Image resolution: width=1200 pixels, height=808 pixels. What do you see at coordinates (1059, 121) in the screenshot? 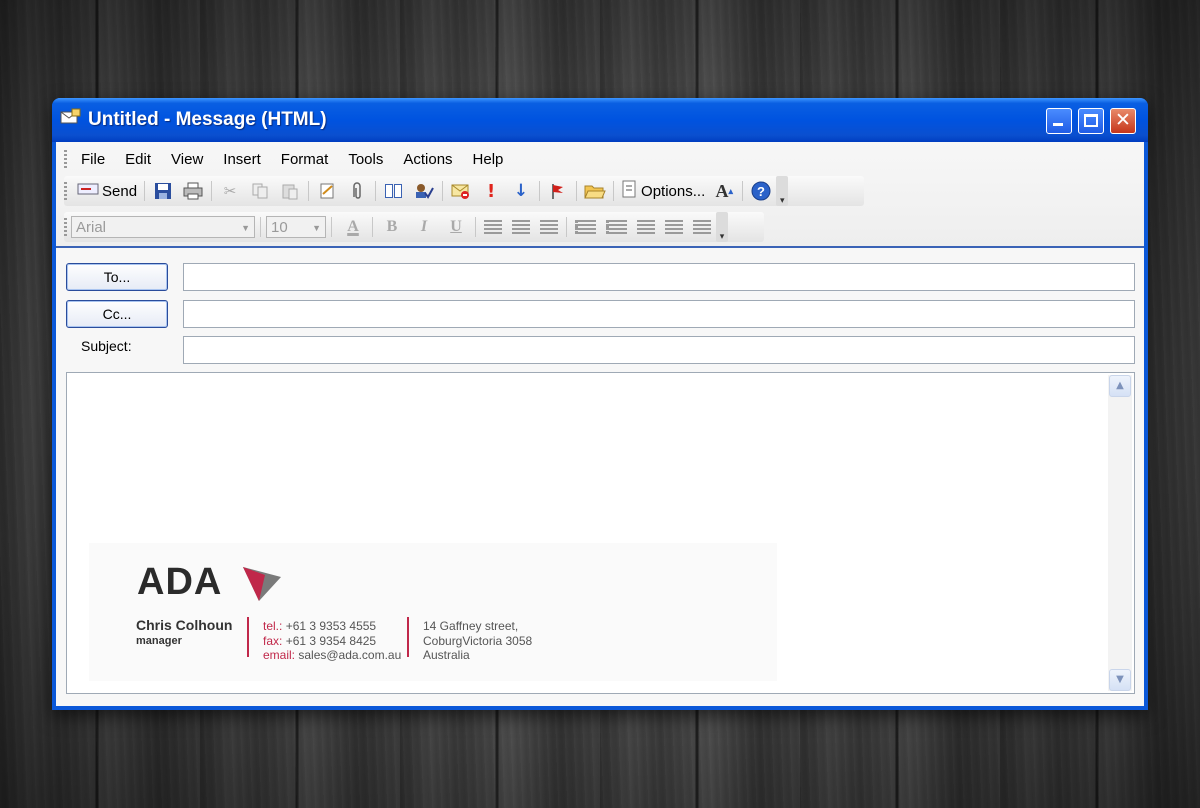
I see `minimize-button` at bounding box center [1059, 121].